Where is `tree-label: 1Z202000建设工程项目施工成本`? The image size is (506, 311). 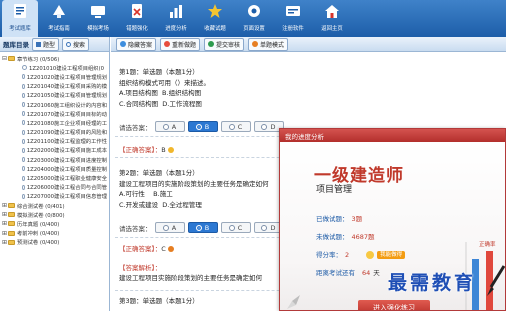 tree-label: 1Z202000建设工程项目施工成本 is located at coordinates (66, 151).